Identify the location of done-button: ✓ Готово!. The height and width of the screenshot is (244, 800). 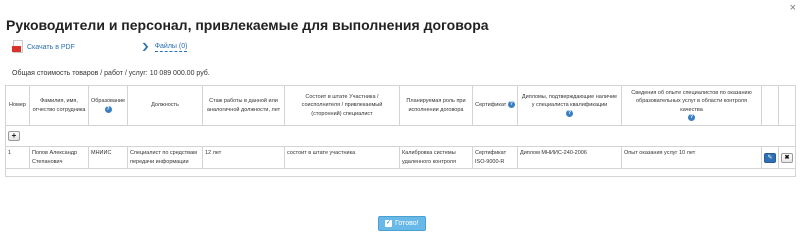
(402, 223).